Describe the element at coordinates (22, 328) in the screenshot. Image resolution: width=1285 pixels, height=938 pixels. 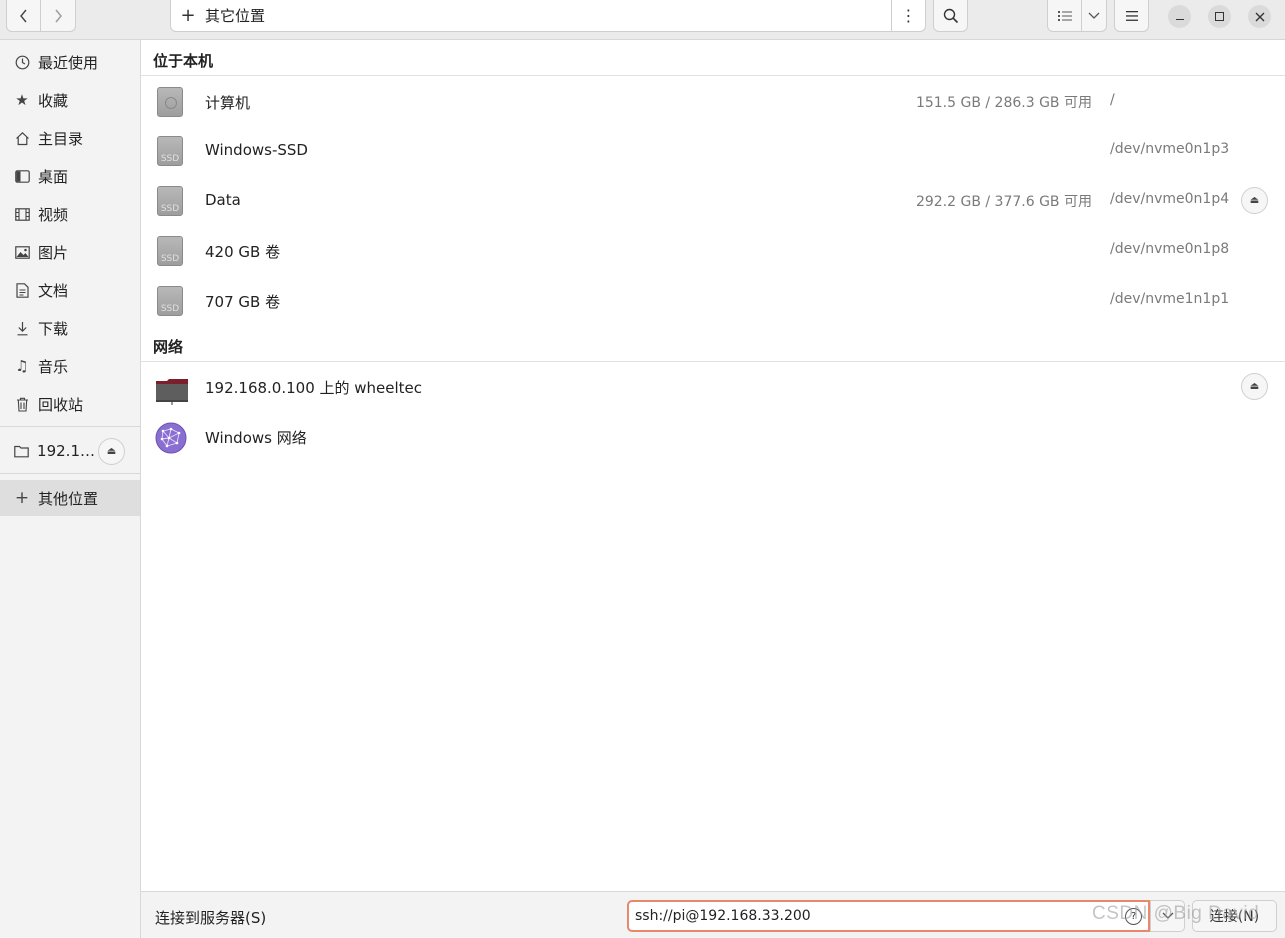
I see `download-icon` at that location.